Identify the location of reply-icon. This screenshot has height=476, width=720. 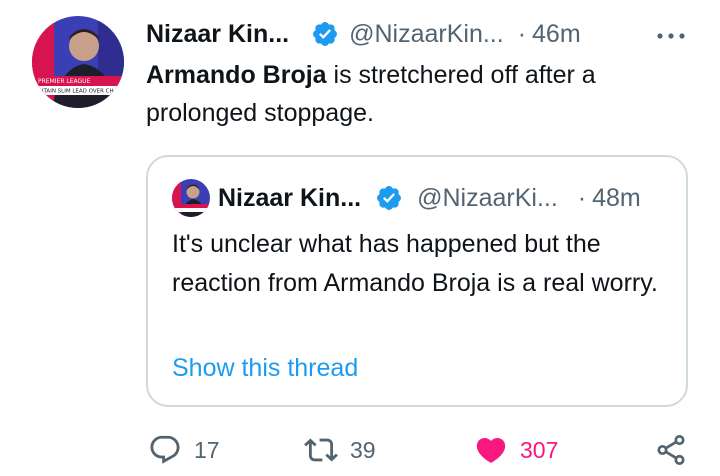
(165, 450).